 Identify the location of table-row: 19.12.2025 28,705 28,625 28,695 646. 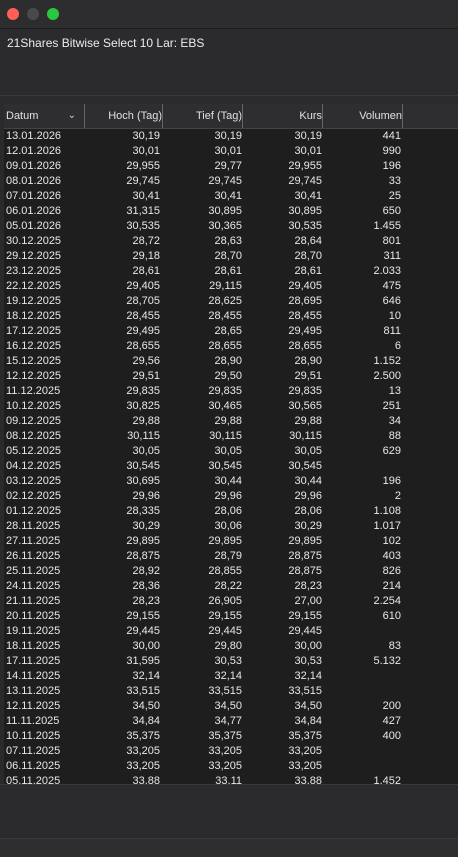
(231, 301).